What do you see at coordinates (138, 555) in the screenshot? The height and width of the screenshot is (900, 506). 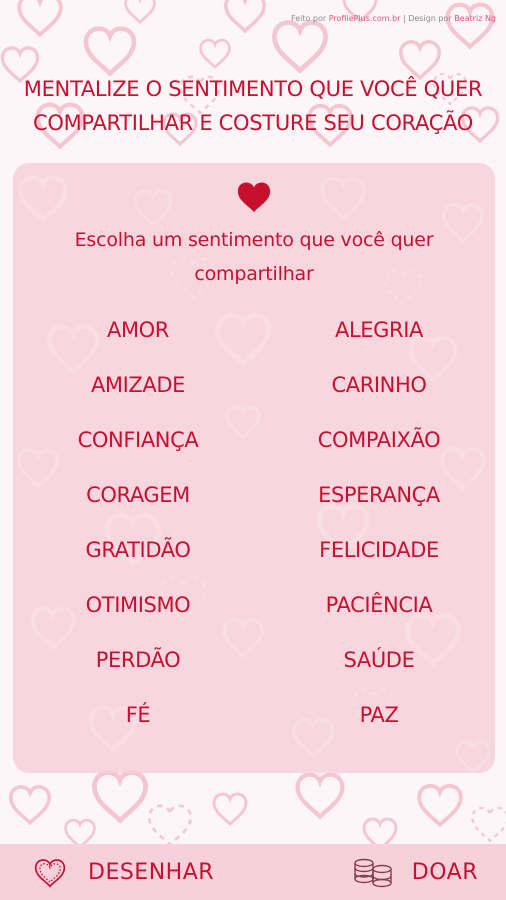 I see `feeling-option-gratidao: GRATIDÃO` at bounding box center [138, 555].